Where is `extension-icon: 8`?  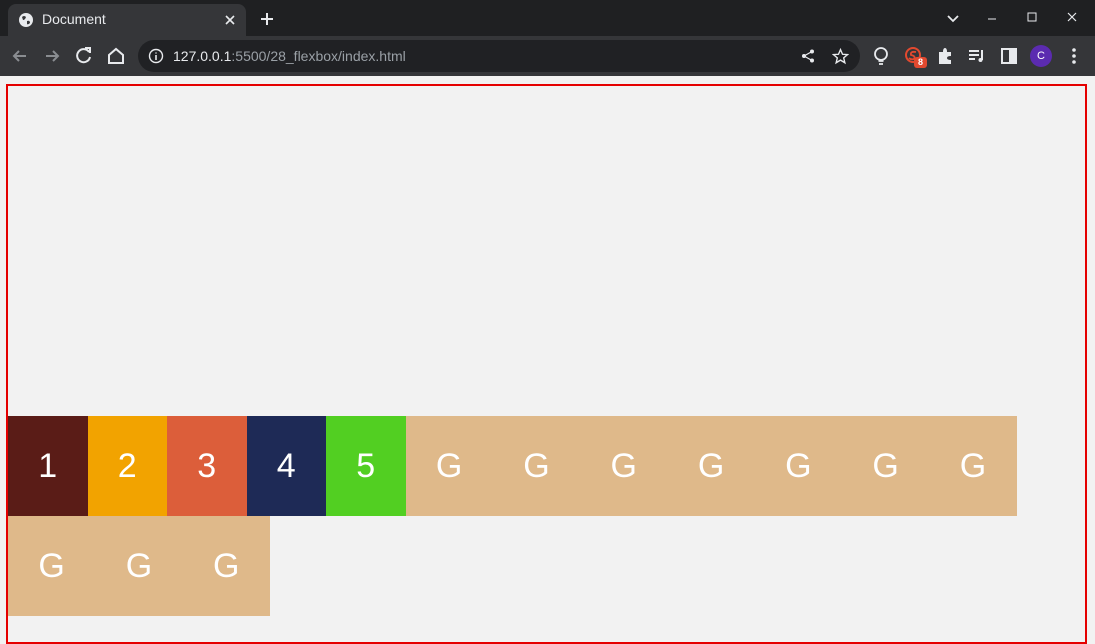 extension-icon: 8 is located at coordinates (914, 56).